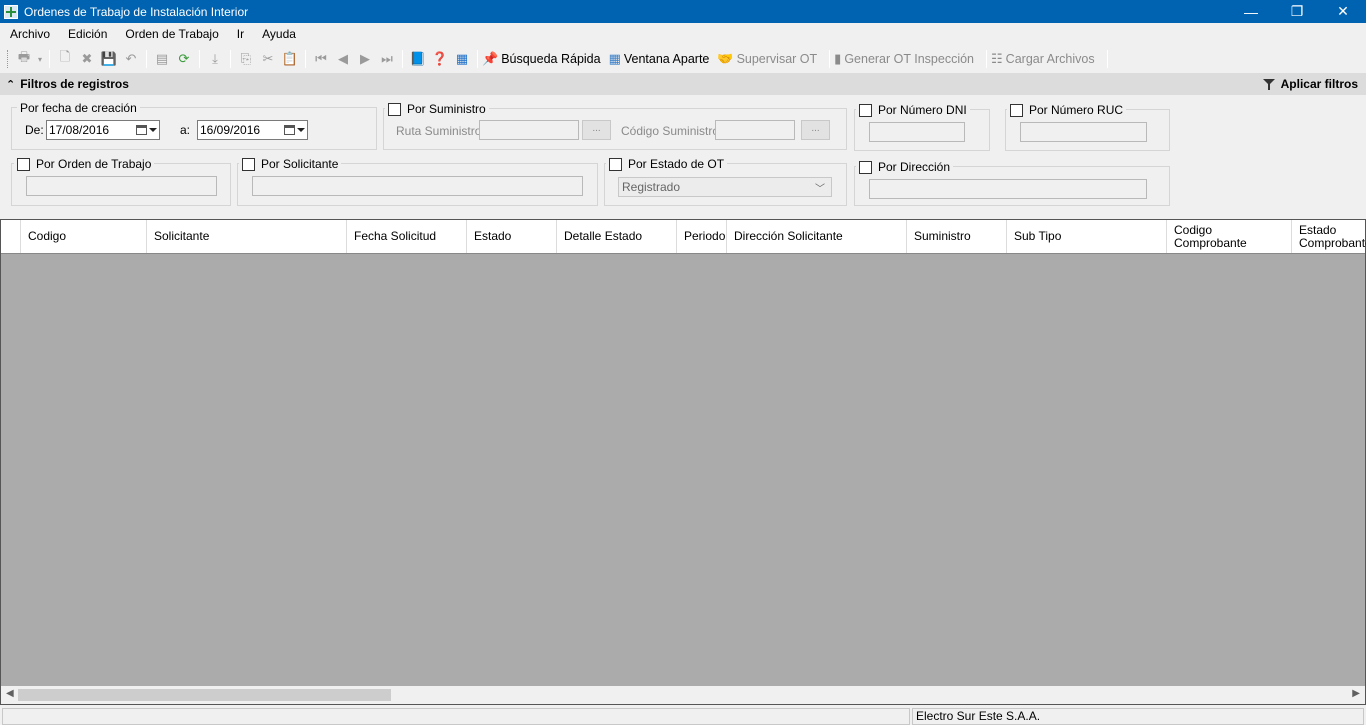 The height and width of the screenshot is (725, 1366). I want to click on calculator-icon: ▦, so click(462, 59).